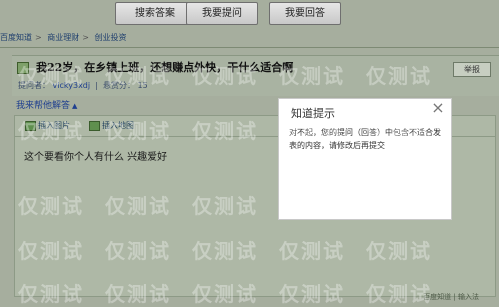 Image resolution: width=499 pixels, height=307 pixels. Describe the element at coordinates (438, 108) in the screenshot. I see `close-icon: ×` at that location.